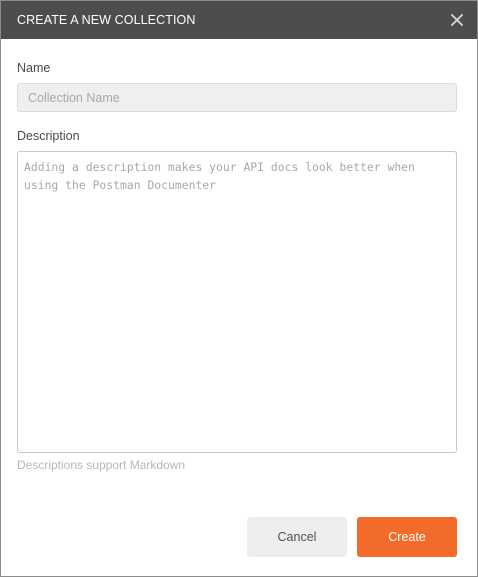  I want to click on name-label: Name, so click(34, 68).